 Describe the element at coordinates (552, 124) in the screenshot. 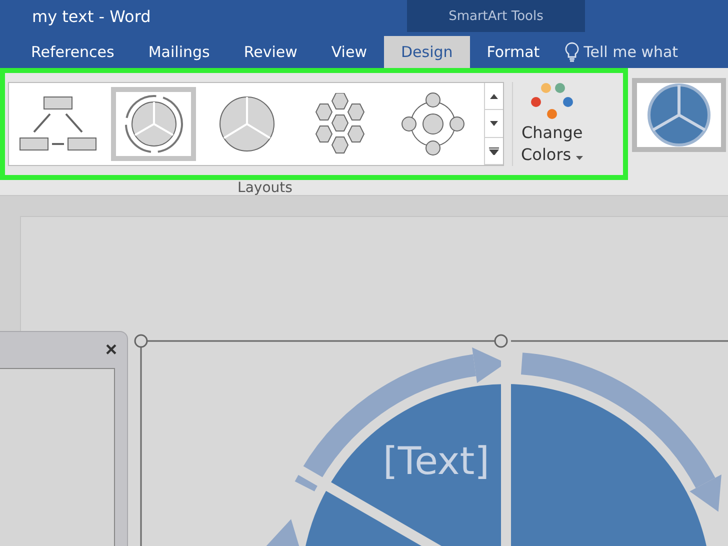

I see `change-colors-button: Change Colors` at that location.